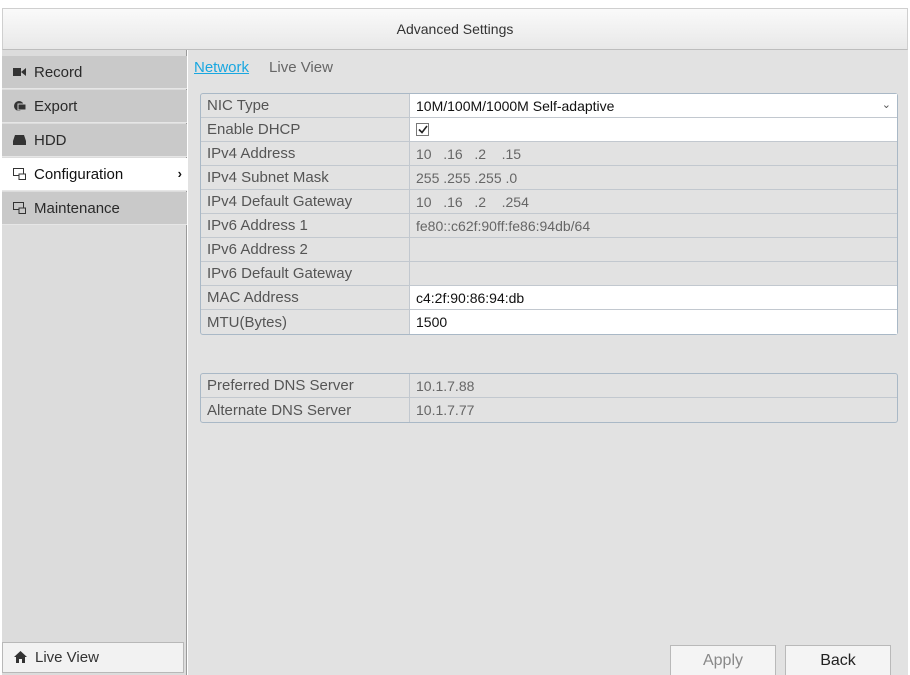 The height and width of the screenshot is (675, 910). I want to click on ipv4-gateway-row: IPv4 Default Gateway 10 .16 .2 .254, so click(549, 202).